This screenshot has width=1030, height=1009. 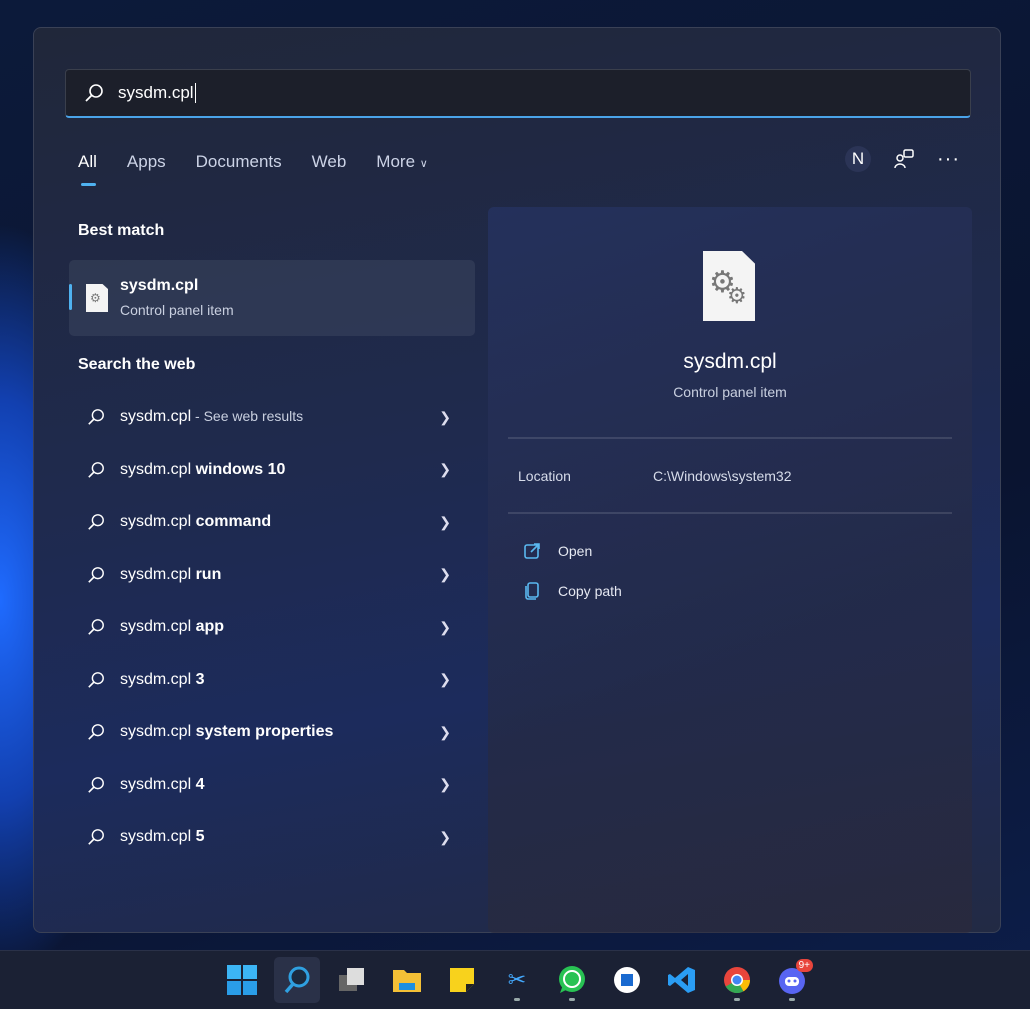 I want to click on snipping-tool-icon: ✂, so click(x=517, y=979).